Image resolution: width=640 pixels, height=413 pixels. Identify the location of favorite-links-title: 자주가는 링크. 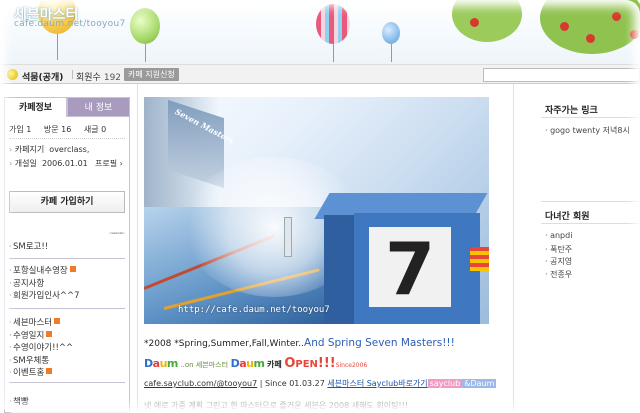
(571, 111).